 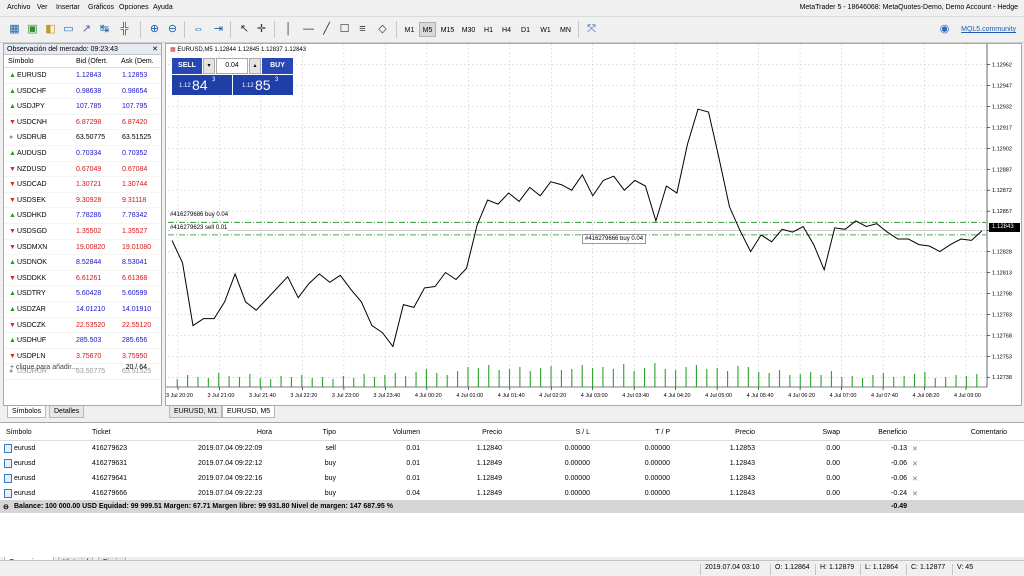 I want to click on menu-archivo: Archivo, so click(x=18, y=7).